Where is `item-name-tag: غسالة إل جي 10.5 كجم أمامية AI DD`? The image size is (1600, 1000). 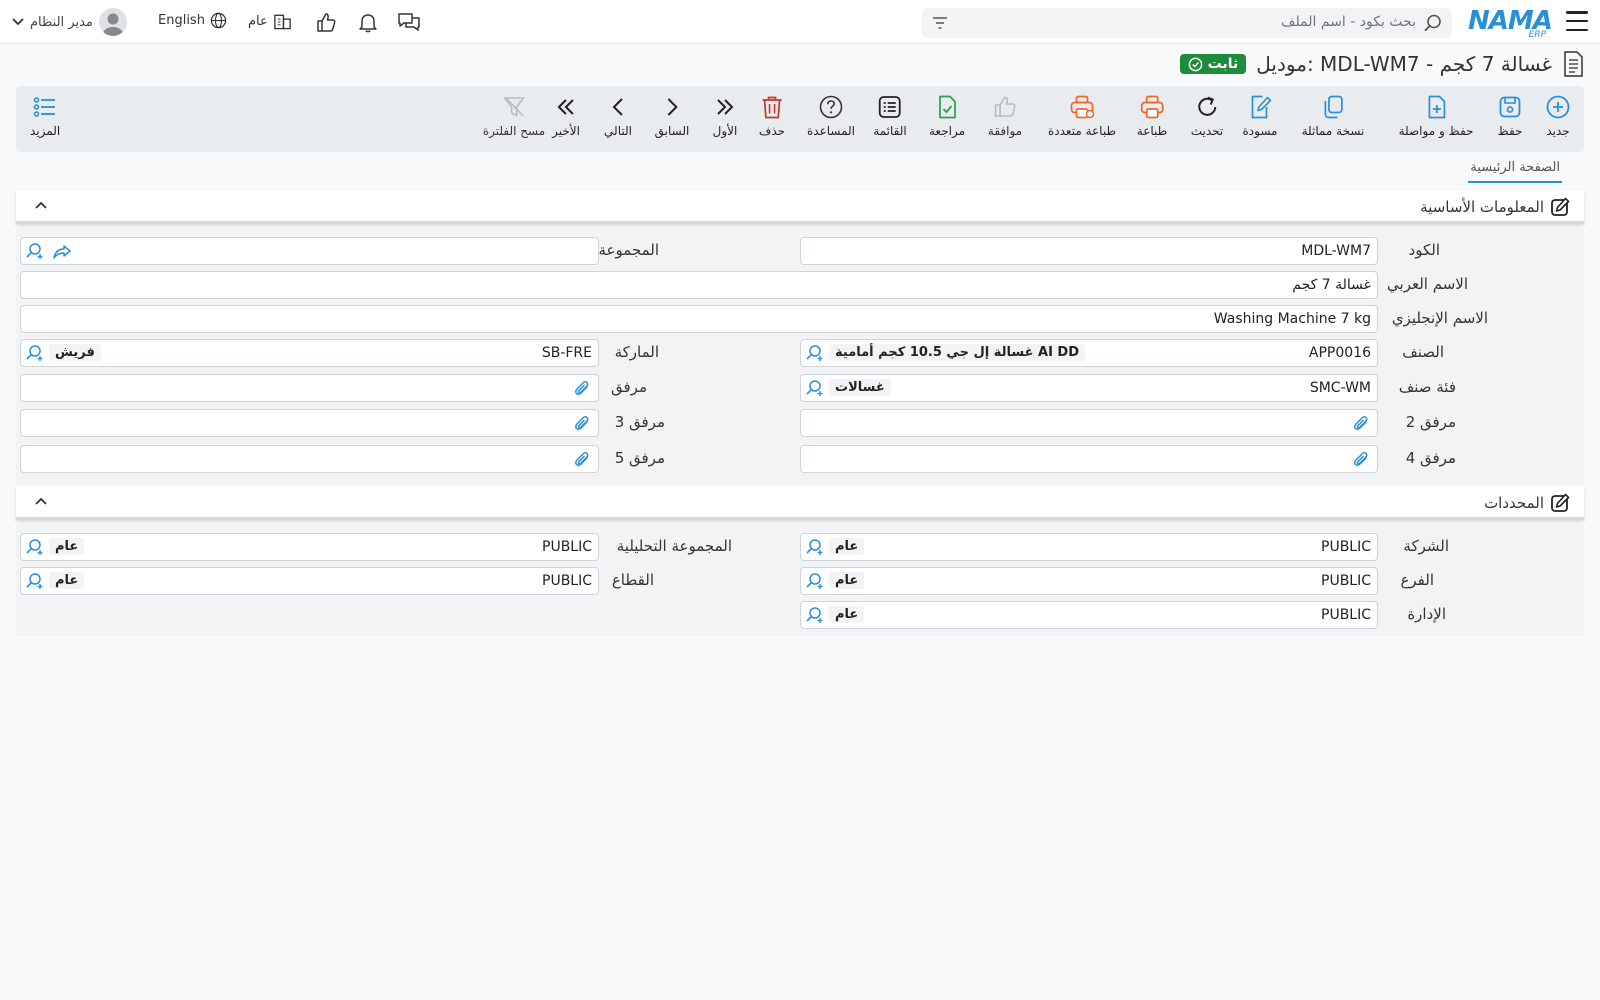 item-name-tag: غسالة إل جي 10.5 كجم أمامية AI DD is located at coordinates (957, 352).